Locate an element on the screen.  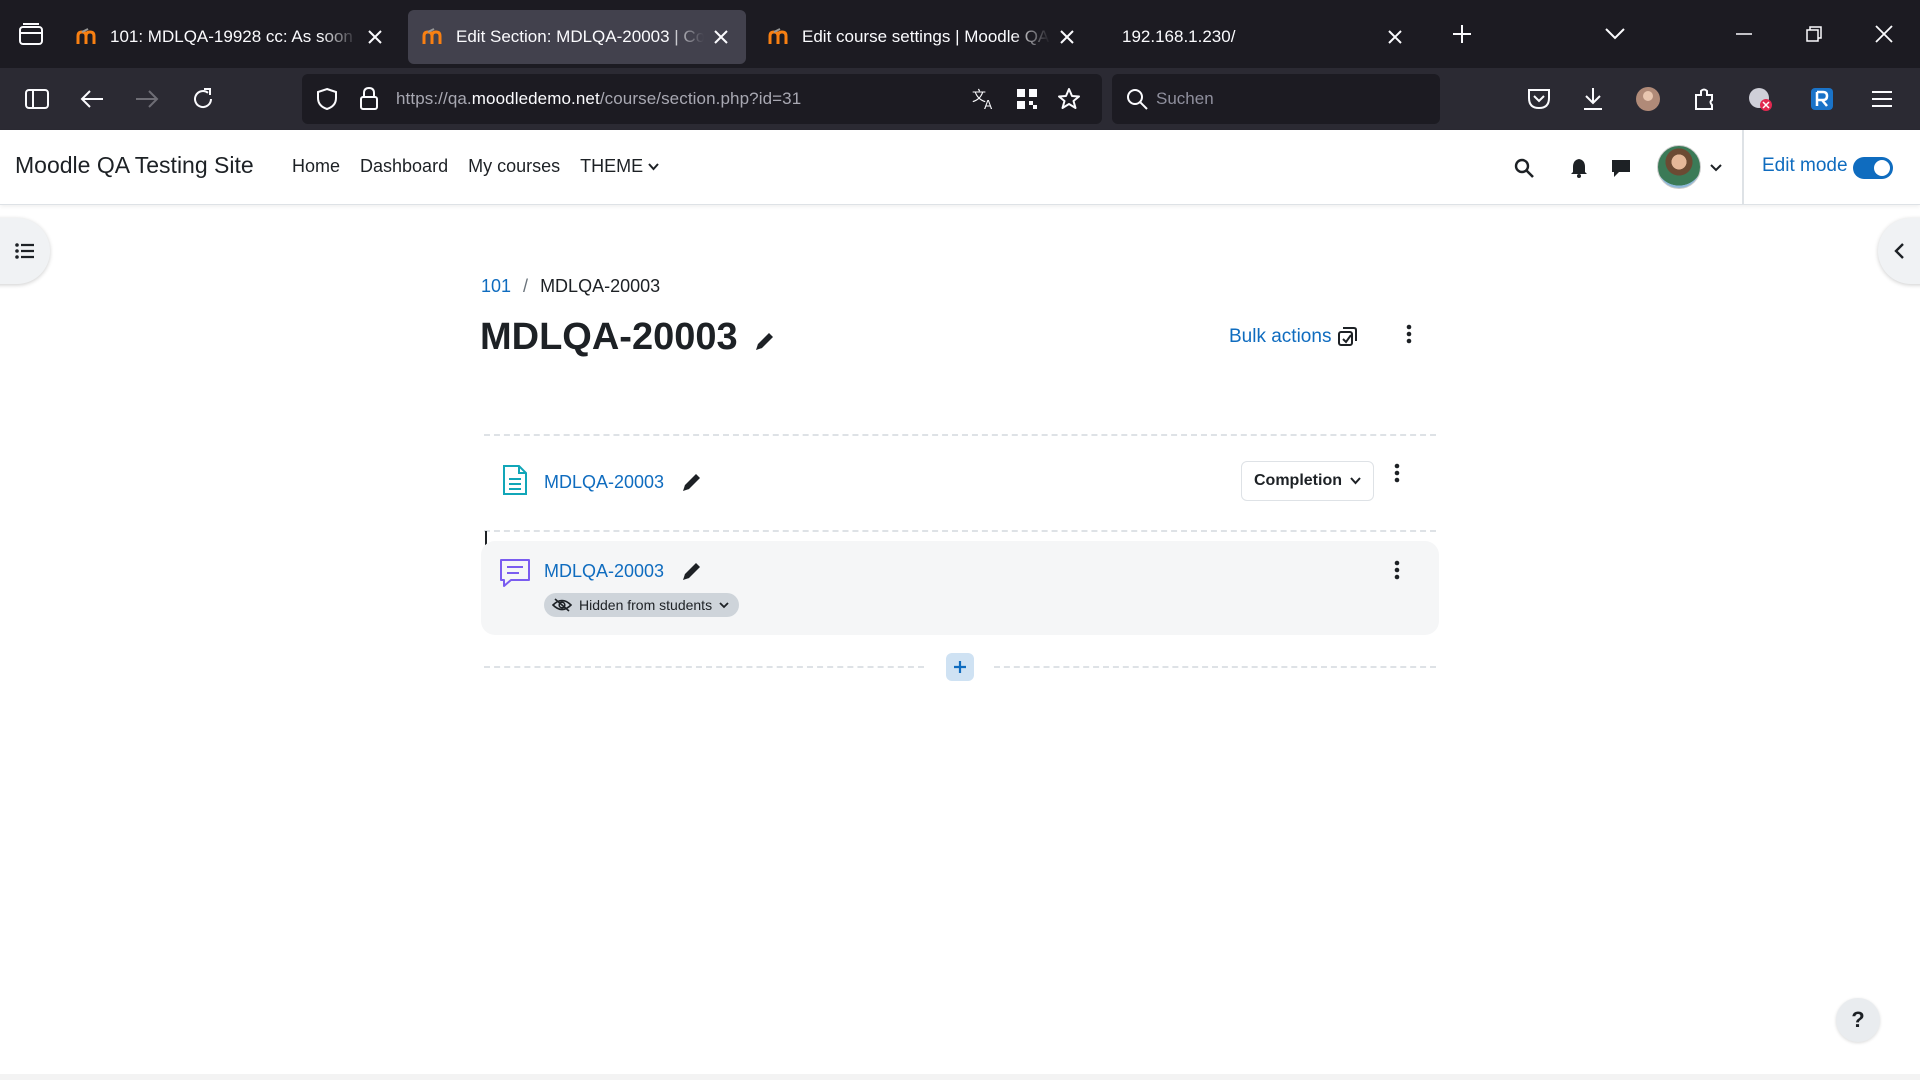
tab-title: 192.168.1.230/ is located at coordinates (1179, 36).